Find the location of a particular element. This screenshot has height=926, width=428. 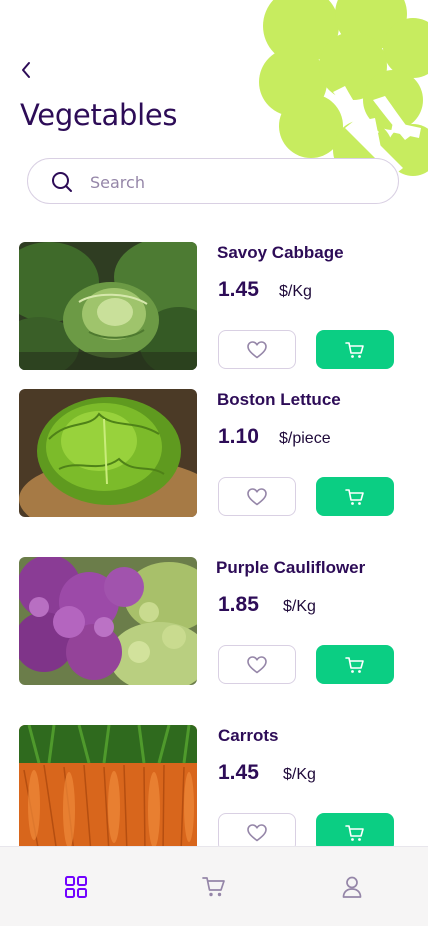

product-image-savoy-cabbage is located at coordinates (108, 306).